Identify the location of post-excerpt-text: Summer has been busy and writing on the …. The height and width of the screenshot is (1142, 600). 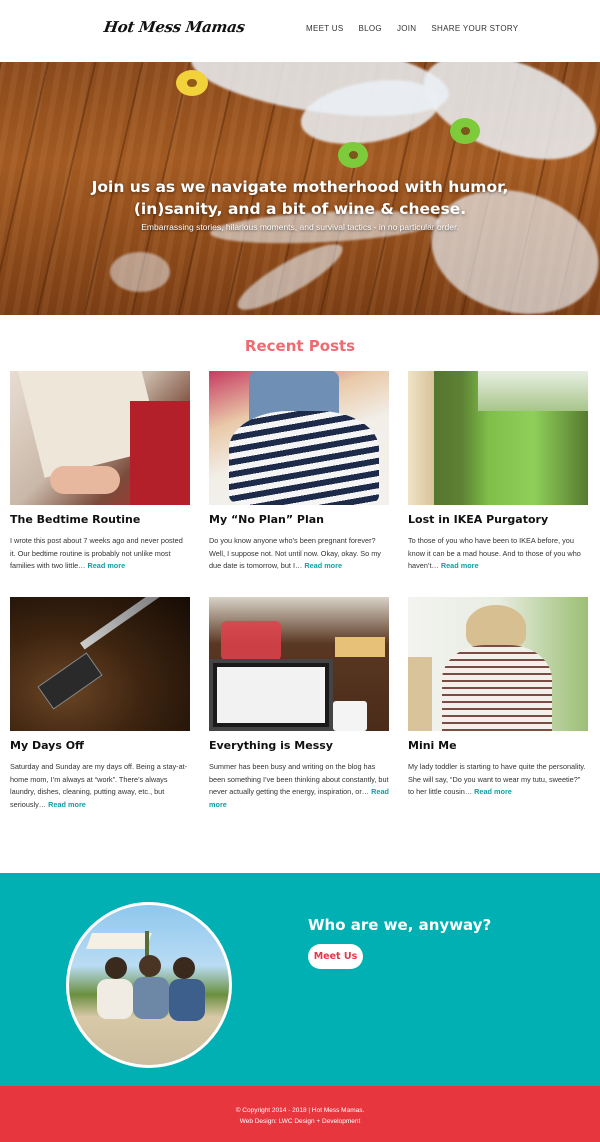
(299, 779).